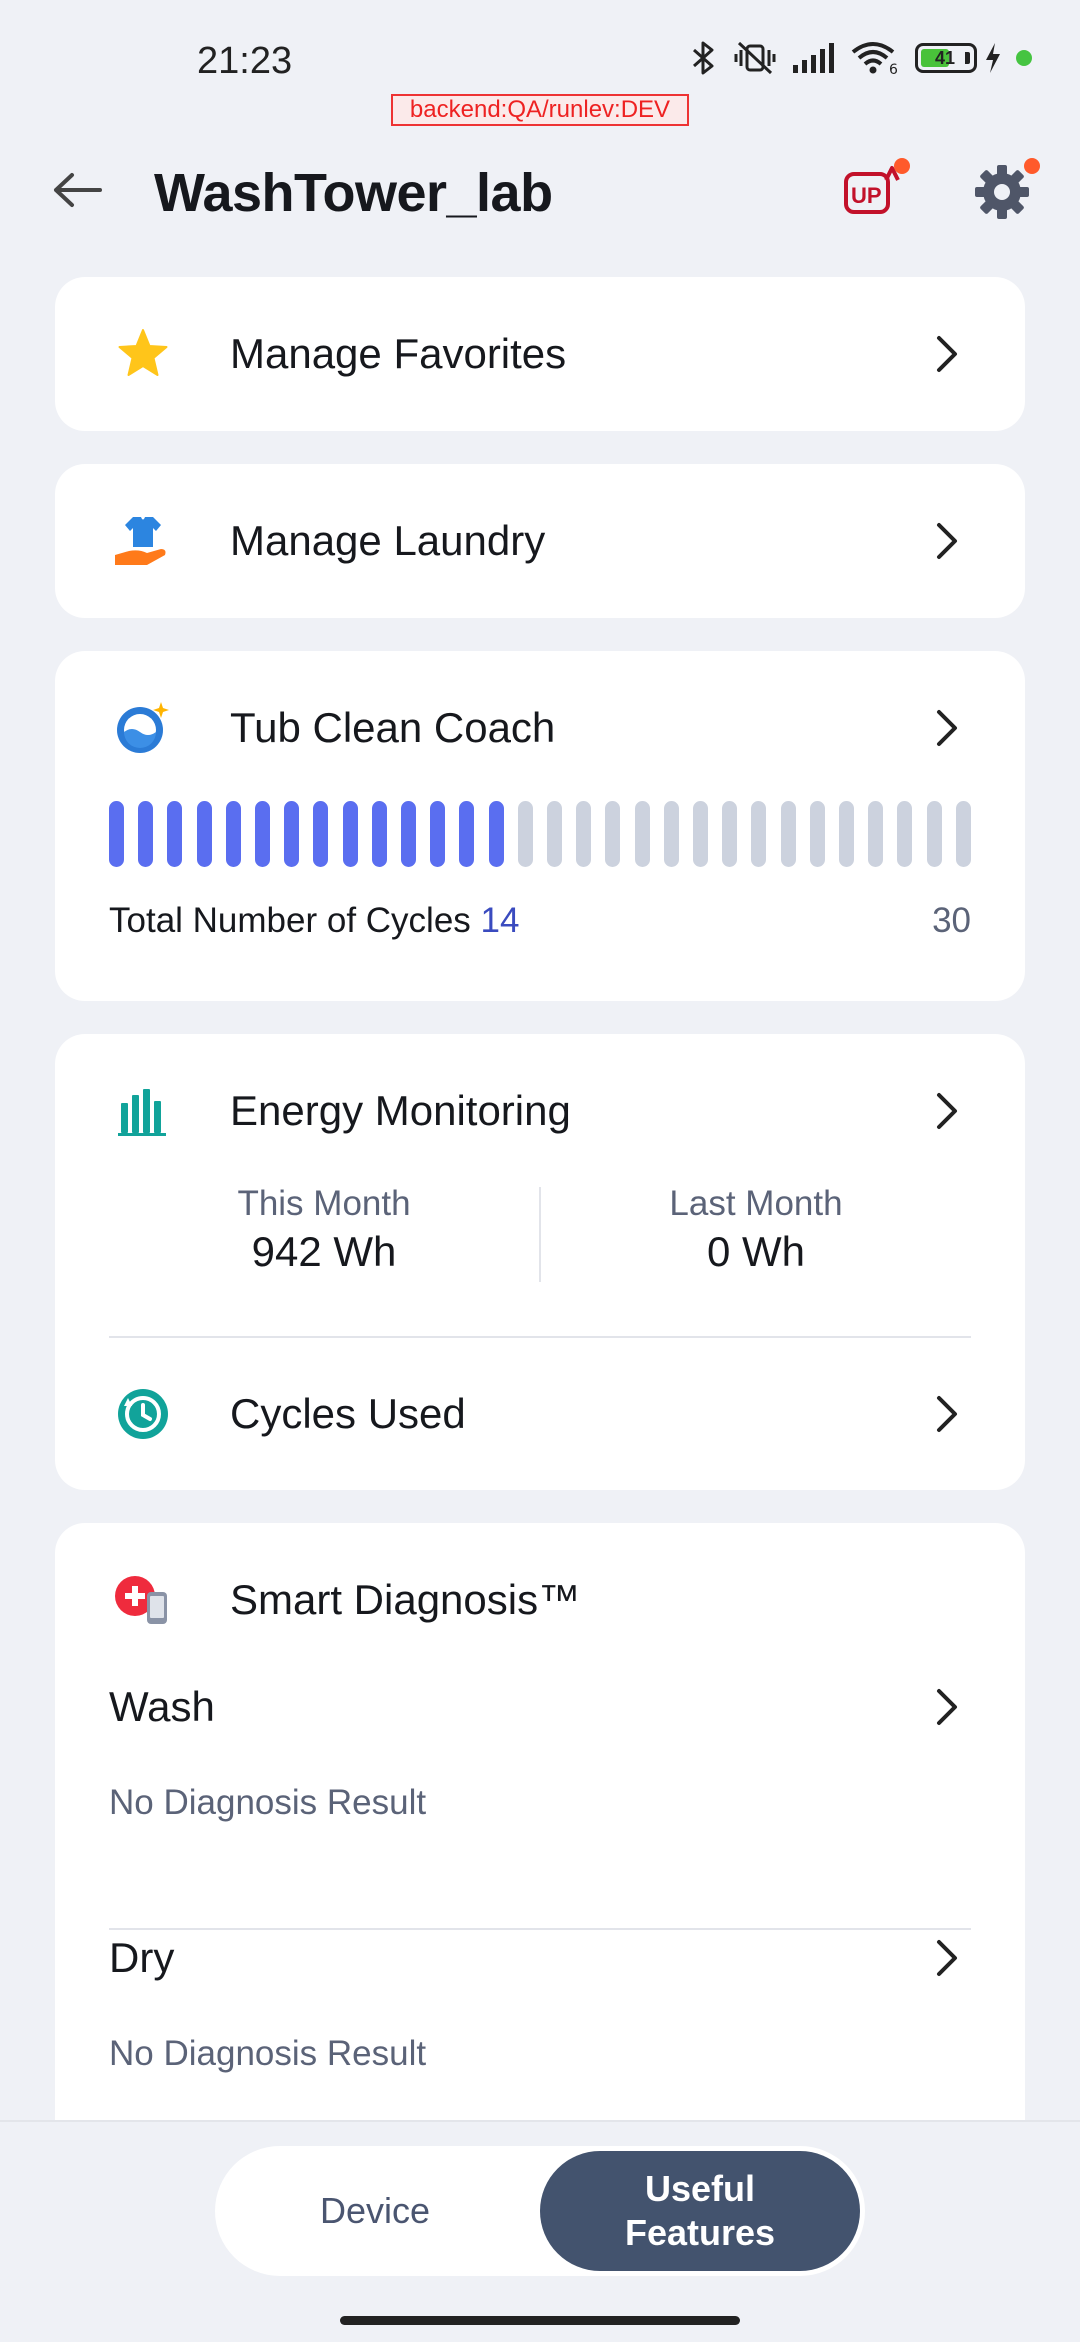 This screenshot has height=2342, width=1080. What do you see at coordinates (699, 2188) in the screenshot?
I see `tab-useful-features-line1: Useful` at bounding box center [699, 2188].